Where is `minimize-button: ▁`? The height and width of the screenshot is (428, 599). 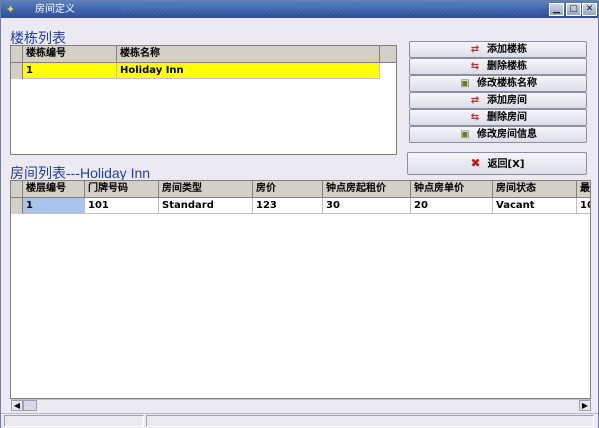
minimize-button: ▁ is located at coordinates (556, 9).